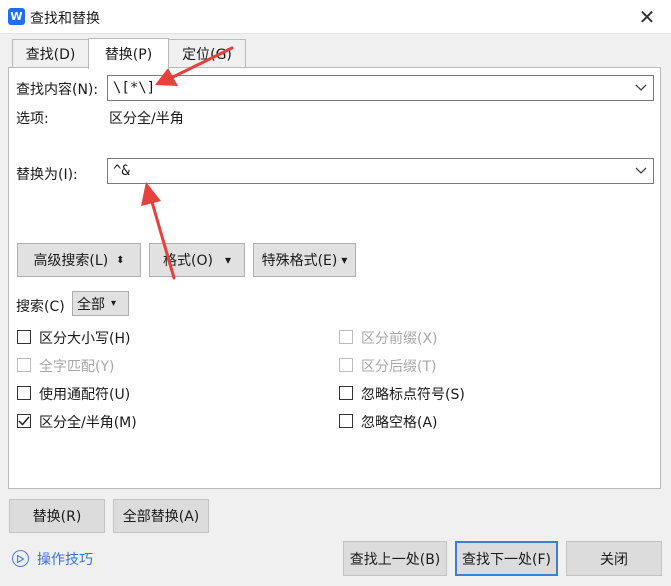 The image size is (671, 586). Describe the element at coordinates (128, 53) in the screenshot. I see `tab-replace: 替换(P)` at that location.